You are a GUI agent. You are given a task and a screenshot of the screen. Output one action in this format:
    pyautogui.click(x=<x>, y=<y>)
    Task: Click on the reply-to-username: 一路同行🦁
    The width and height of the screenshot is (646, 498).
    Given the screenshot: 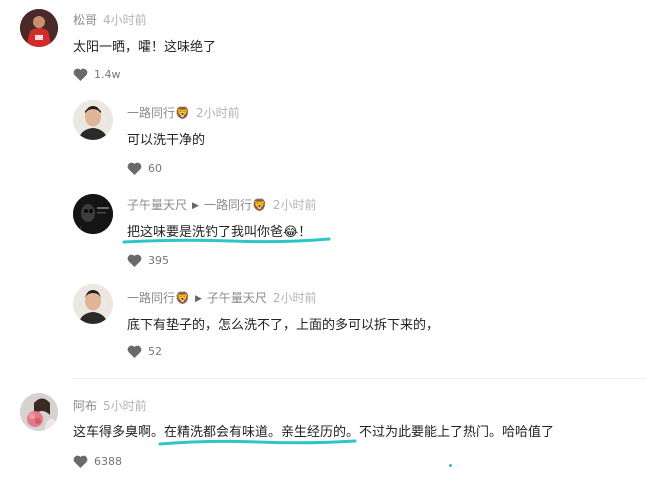 What is the action you would take?
    pyautogui.click(x=235, y=205)
    